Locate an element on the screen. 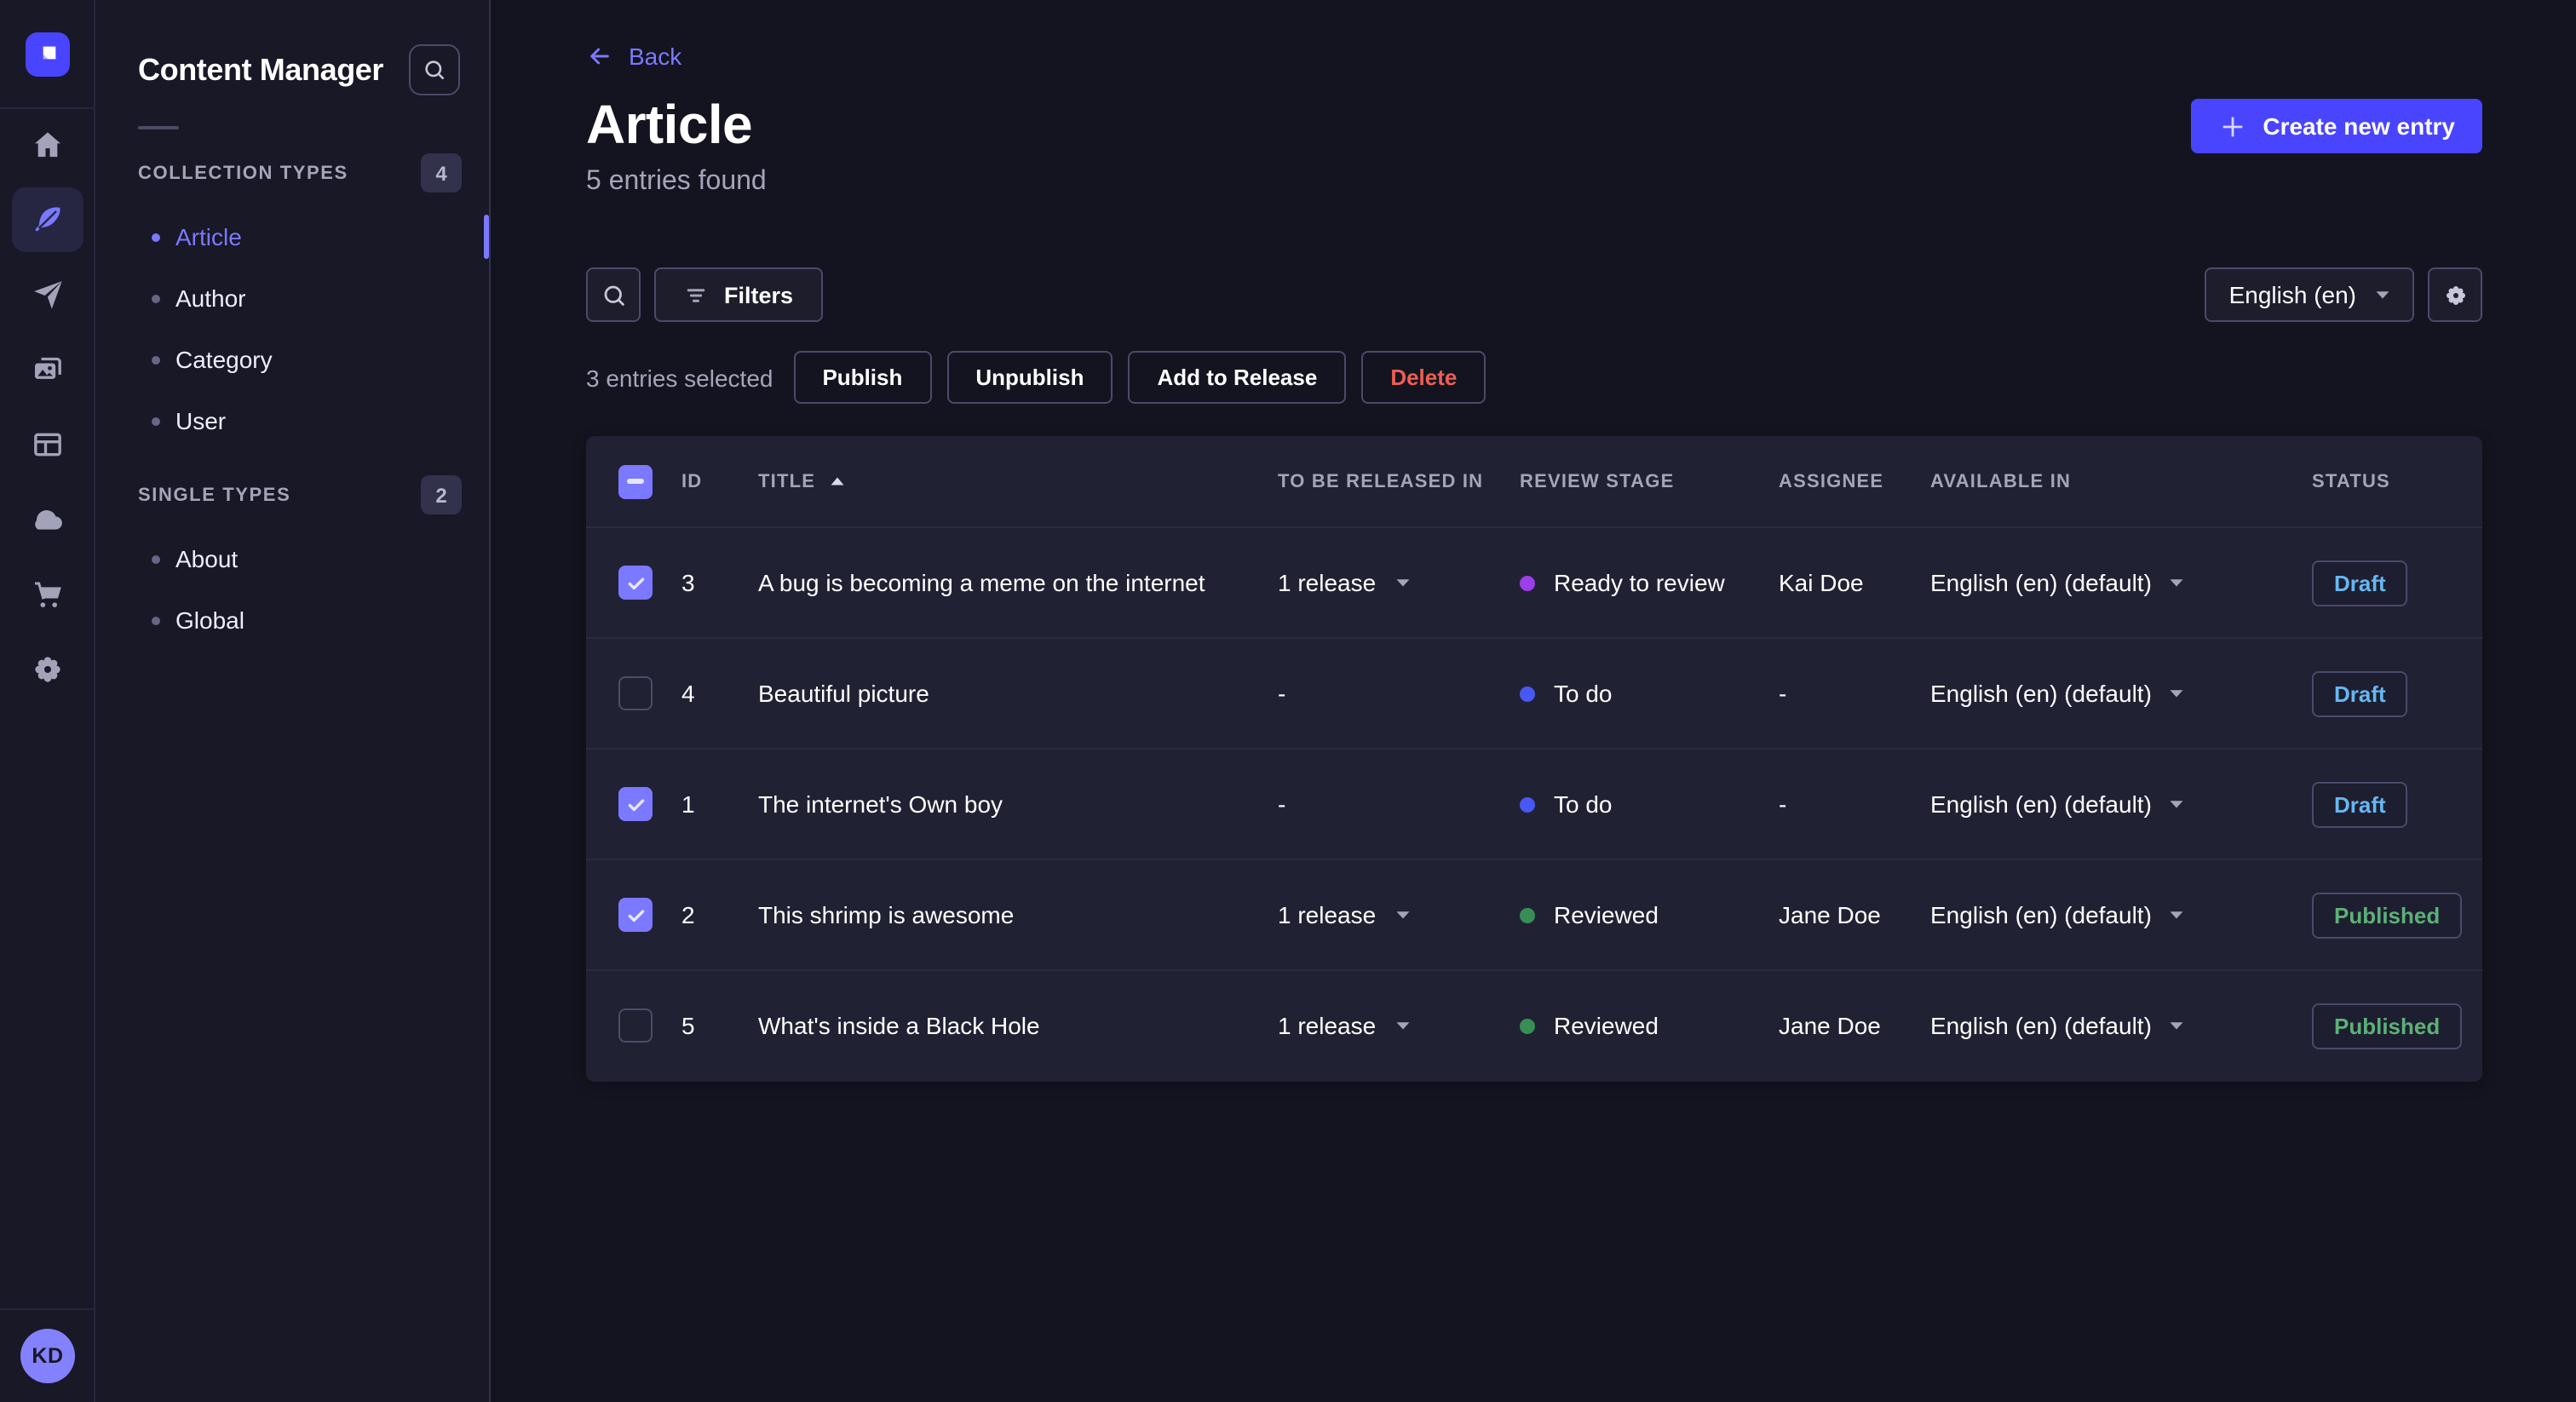 The height and width of the screenshot is (1402, 2576). rail-item-settings is located at coordinates (48, 669).